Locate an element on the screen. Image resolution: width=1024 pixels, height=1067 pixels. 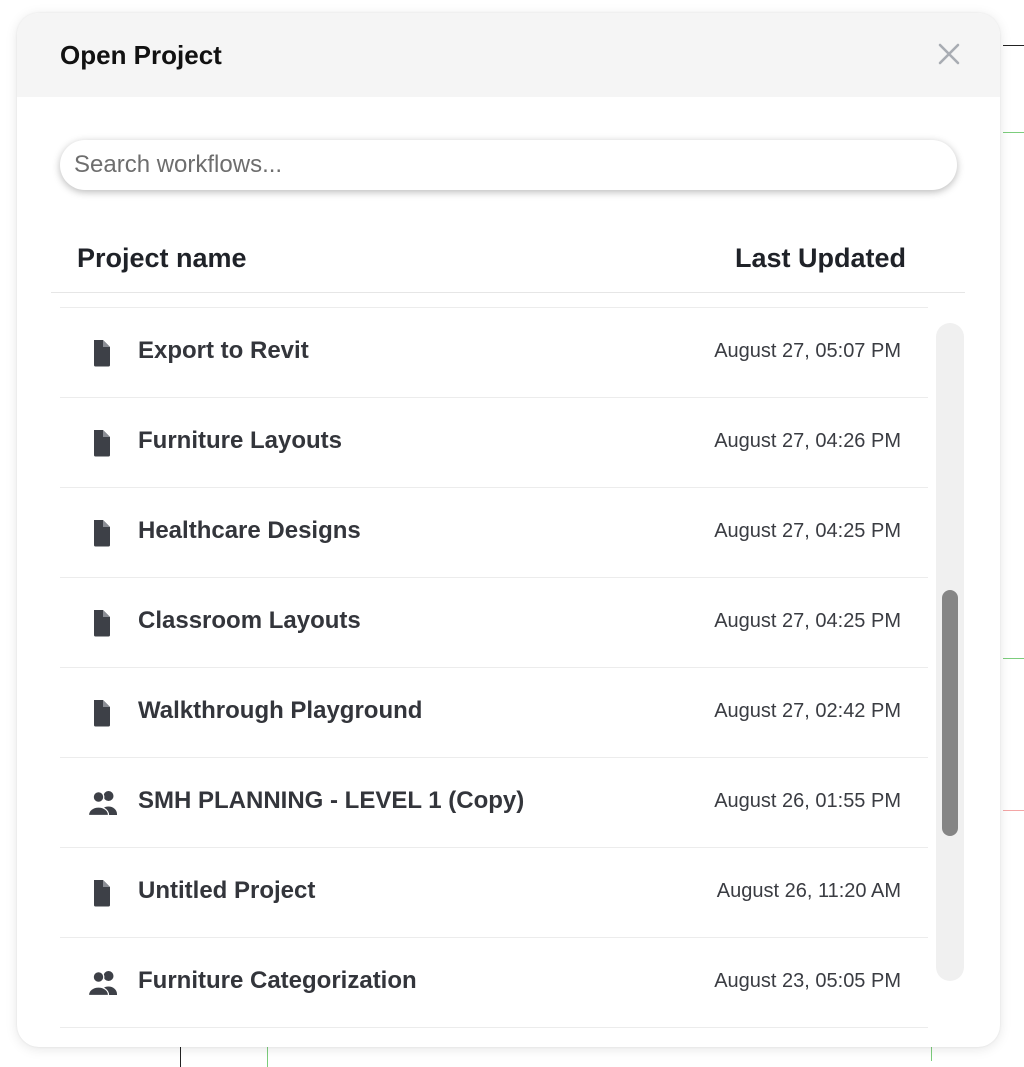
project-last-updated: August 27, 04:26 PM is located at coordinates (807, 441).